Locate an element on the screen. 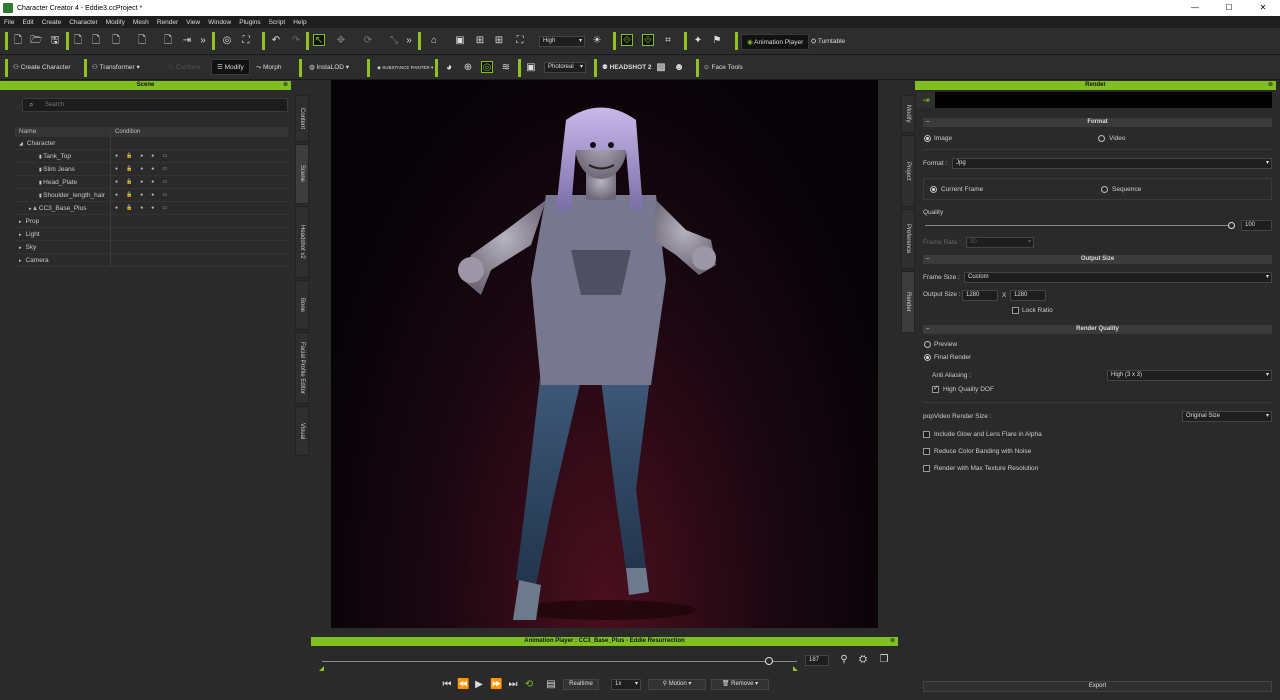 The height and width of the screenshot is (700, 1280). exit-arrow-icon: ⇥ is located at coordinates (187, 41).